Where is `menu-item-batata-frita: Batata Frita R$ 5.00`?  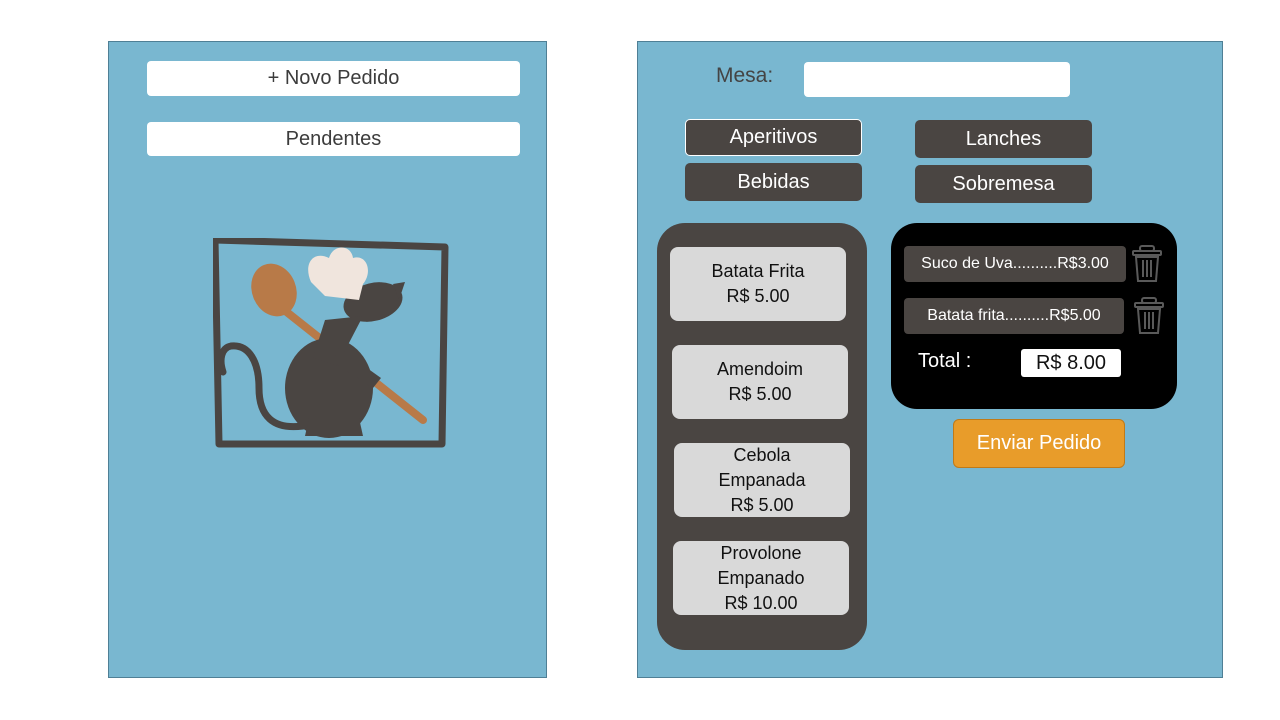 menu-item-batata-frita: Batata Frita R$ 5.00 is located at coordinates (758, 284).